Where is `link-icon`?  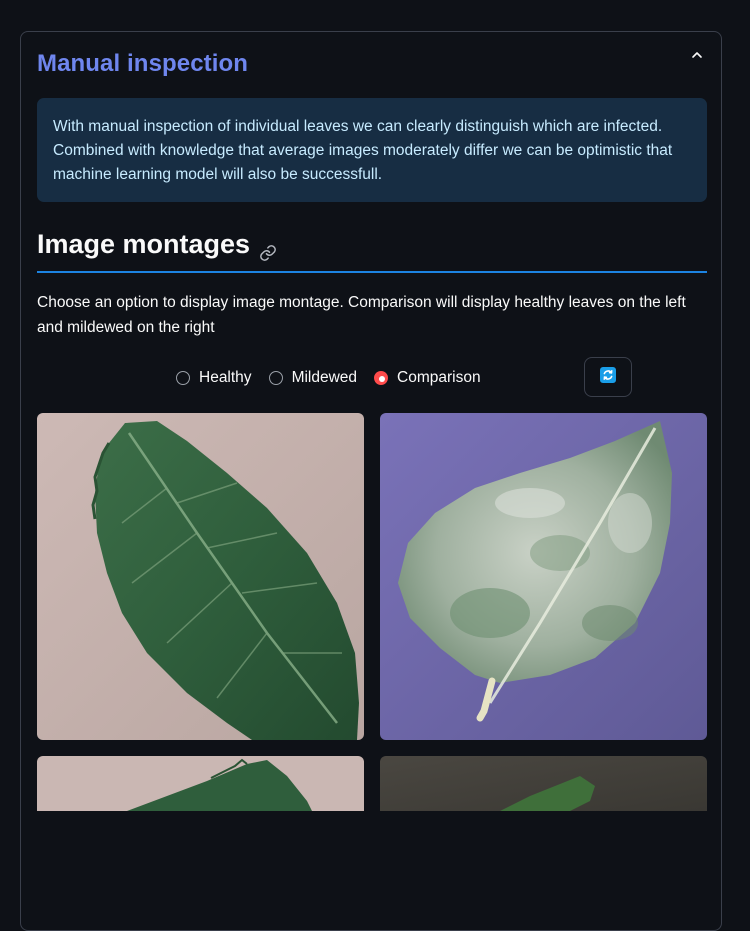
link-icon is located at coordinates (268, 249).